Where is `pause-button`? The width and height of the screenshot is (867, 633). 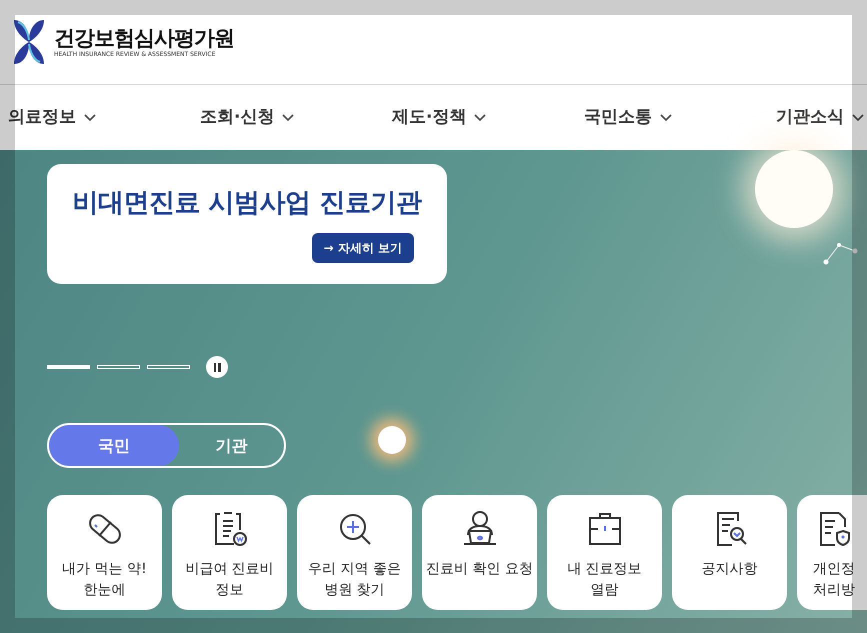 pause-button is located at coordinates (217, 367).